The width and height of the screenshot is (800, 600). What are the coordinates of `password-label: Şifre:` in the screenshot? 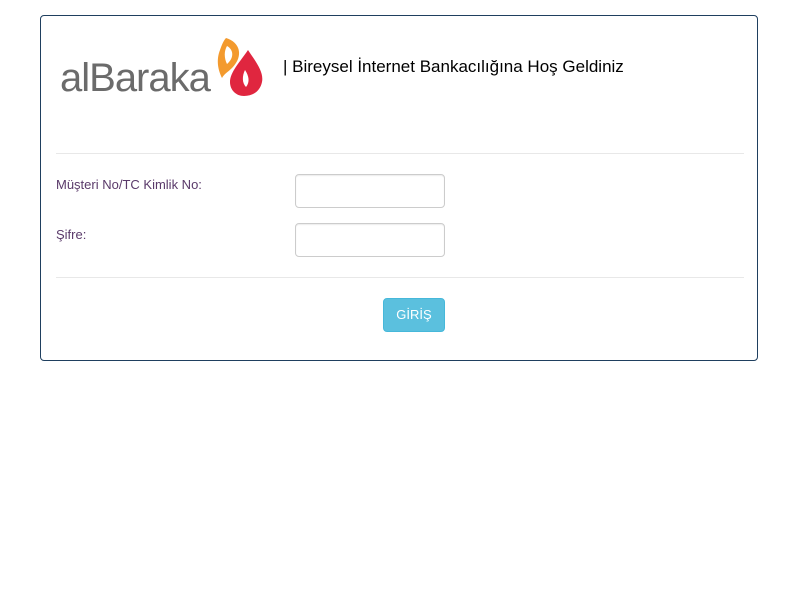 It's located at (71, 234).